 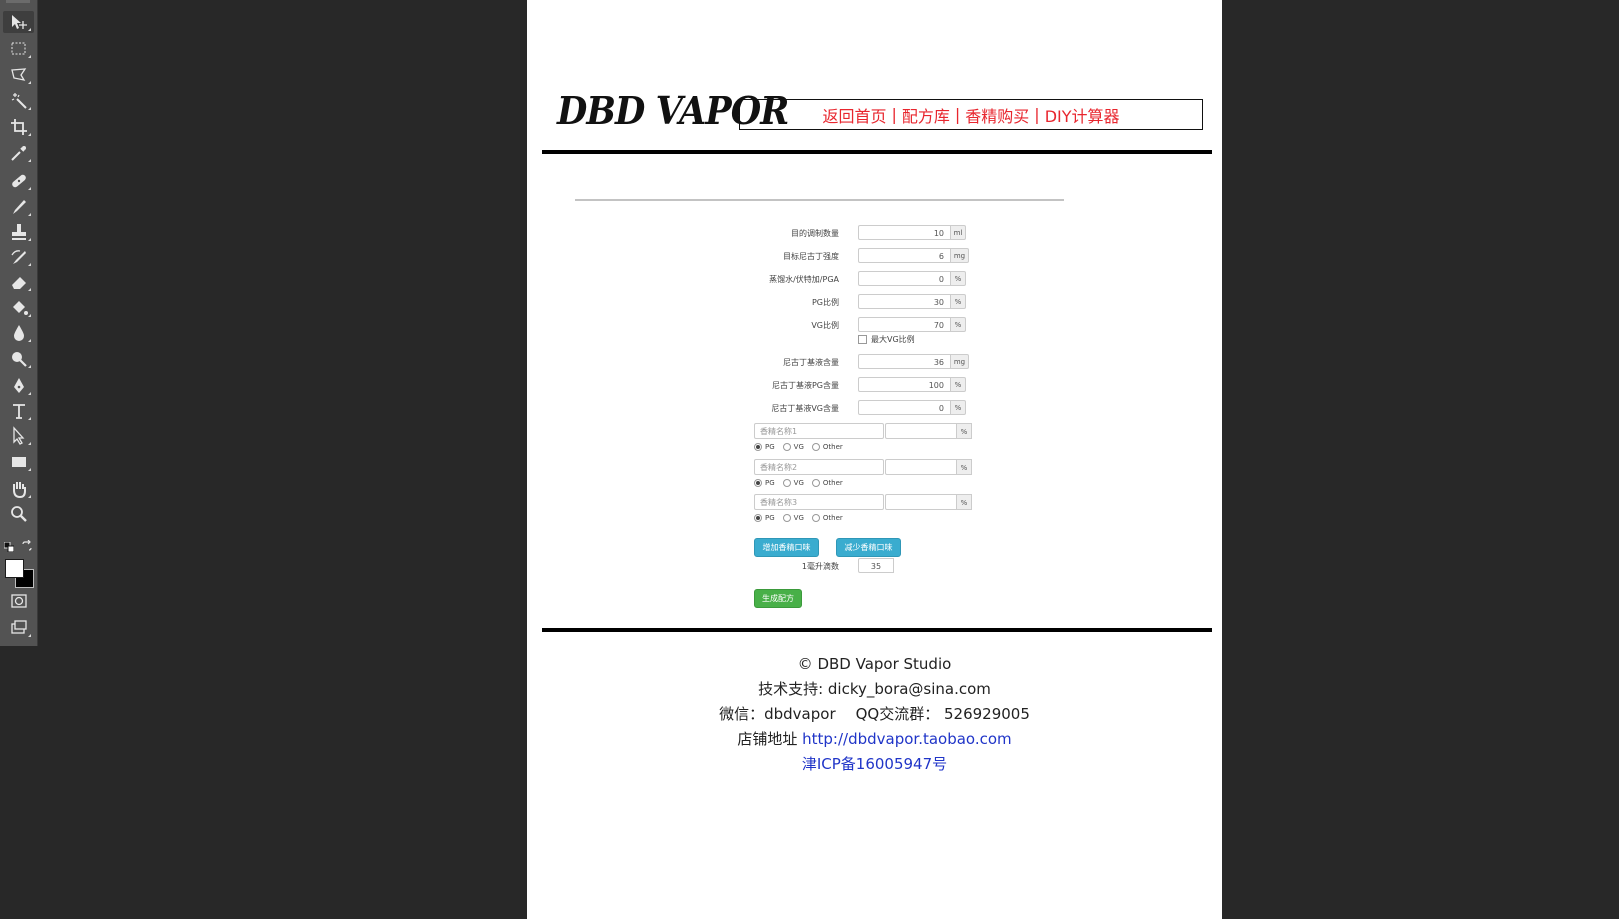 I want to click on eyedropper-icon, so click(x=18, y=153).